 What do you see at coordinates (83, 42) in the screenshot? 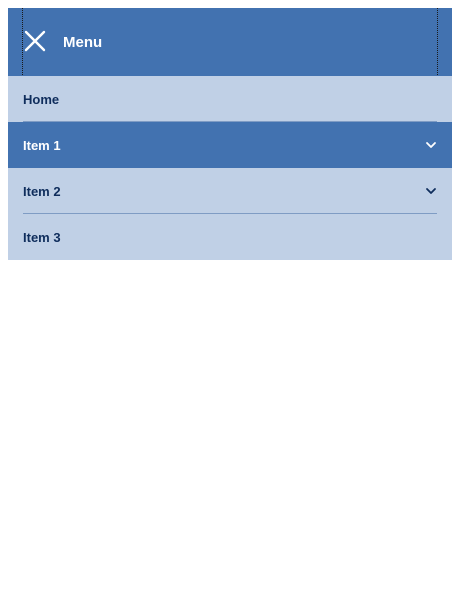
I see `menu-title: Menu` at bounding box center [83, 42].